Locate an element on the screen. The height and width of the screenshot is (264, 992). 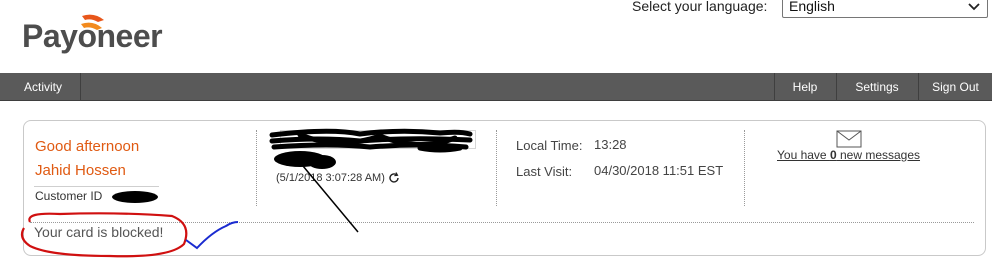
local-time-label: Local Time: is located at coordinates (549, 145).